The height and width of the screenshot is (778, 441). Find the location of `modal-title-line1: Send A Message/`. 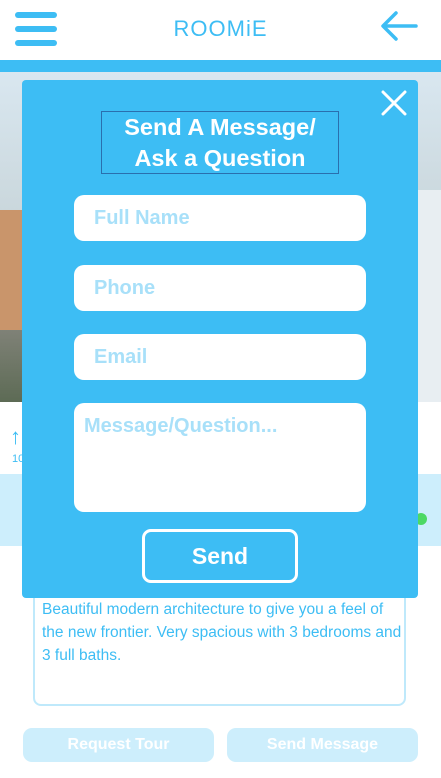

modal-title-line1: Send A Message/ is located at coordinates (220, 127).